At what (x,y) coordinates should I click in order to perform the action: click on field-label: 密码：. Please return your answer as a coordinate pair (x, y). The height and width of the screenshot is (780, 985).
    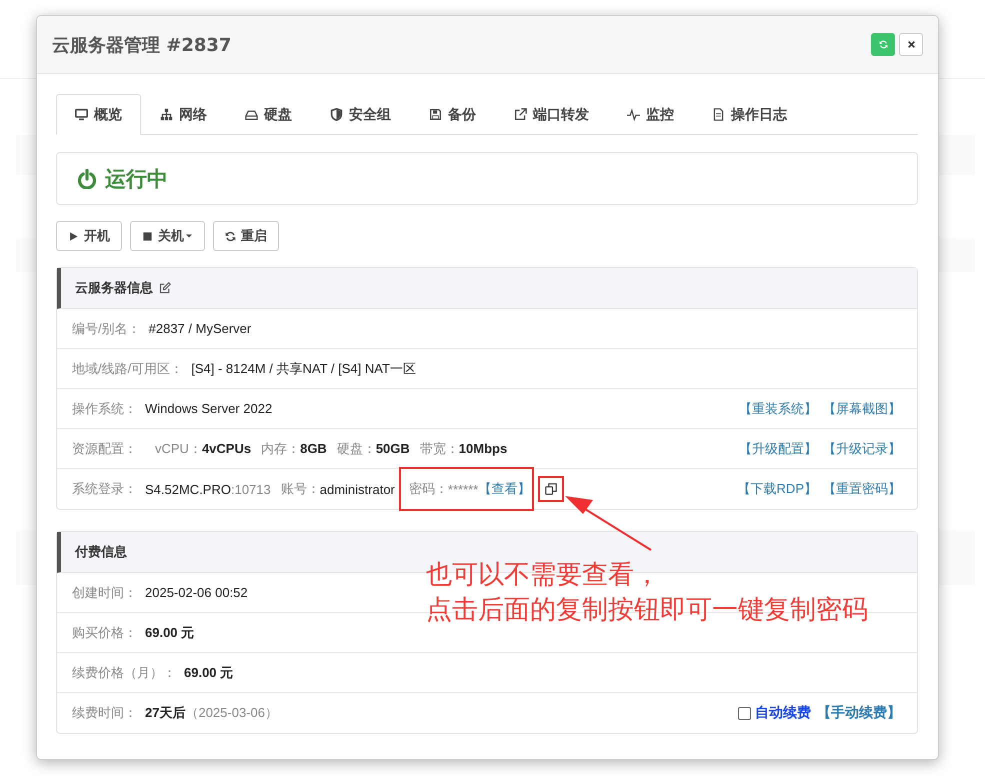
    Looking at the image, I should click on (428, 489).